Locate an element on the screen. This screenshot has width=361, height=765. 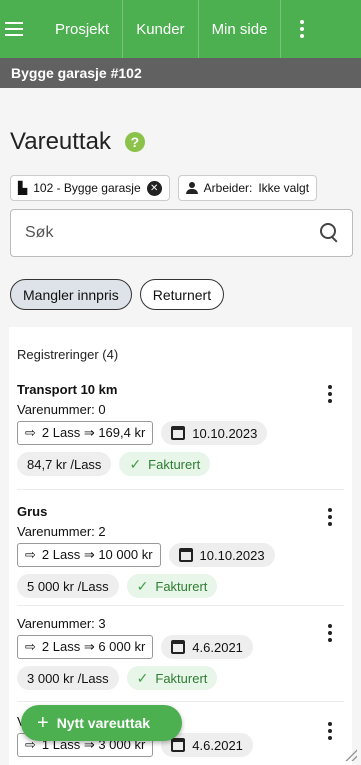
search-icon is located at coordinates (330, 233).